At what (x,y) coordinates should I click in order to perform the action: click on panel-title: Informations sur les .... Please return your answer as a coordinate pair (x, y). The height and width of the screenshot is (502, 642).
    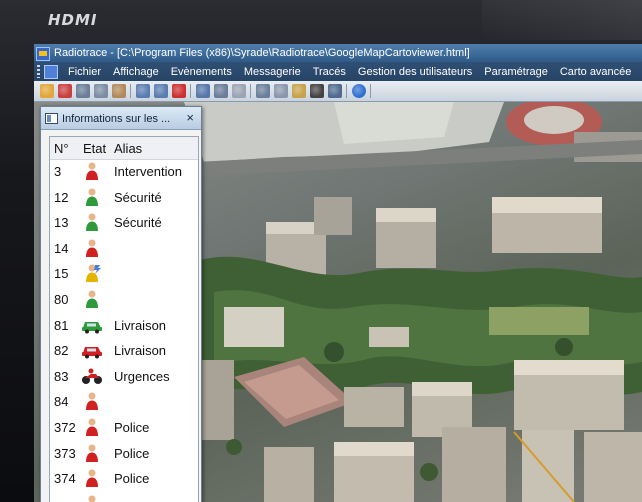
    Looking at the image, I should click on (116, 119).